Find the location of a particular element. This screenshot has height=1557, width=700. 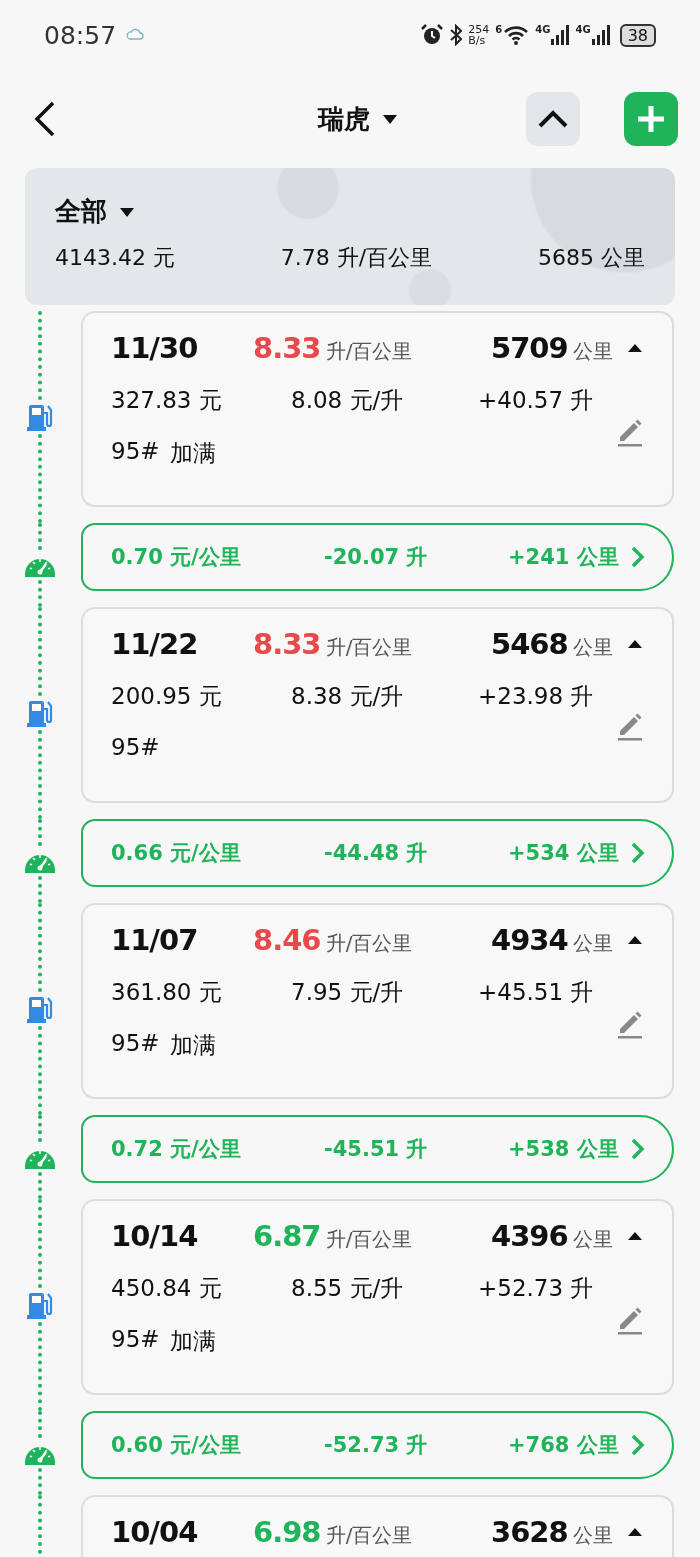

refuel-date: 11/22 is located at coordinates (155, 644).